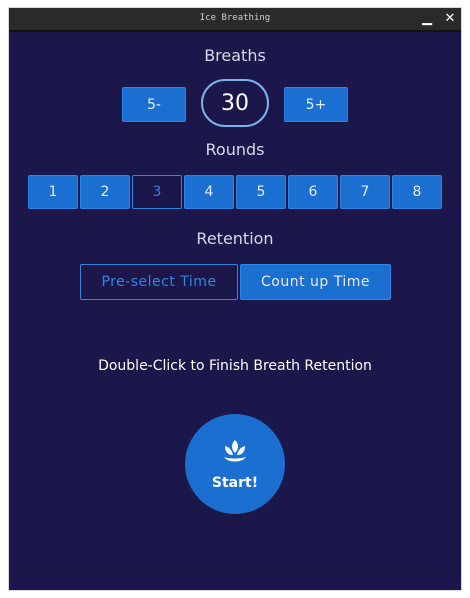 This screenshot has height=598, width=470. I want to click on title-bar: Ice Breathing ▁ ✕, so click(235, 20).